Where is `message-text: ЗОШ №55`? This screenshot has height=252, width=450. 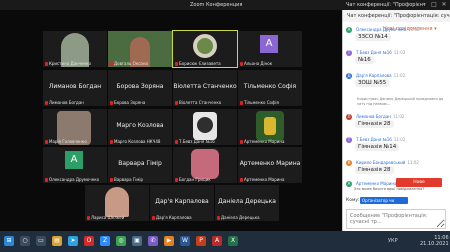
message-text: ЗОШ №55 is located at coordinates (372, 83).